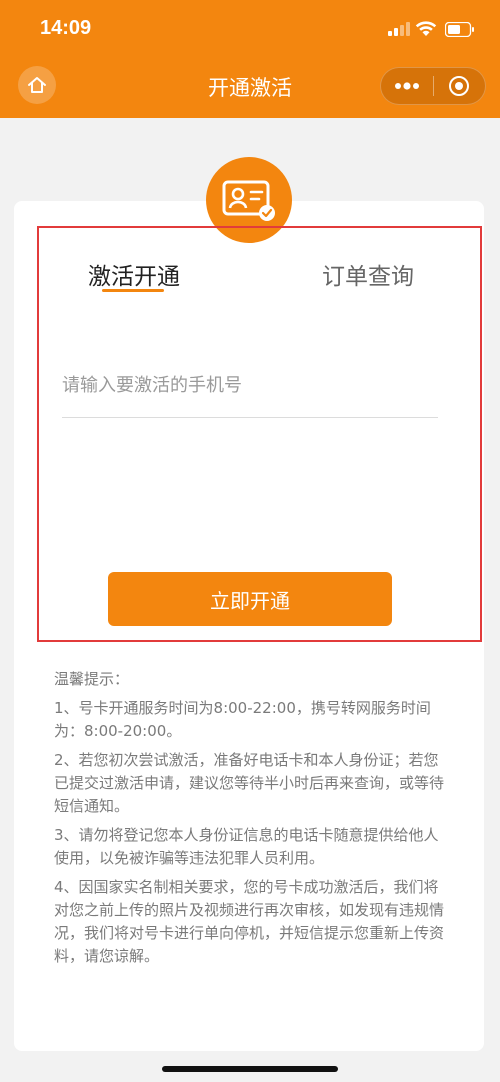  Describe the element at coordinates (250, 1069) in the screenshot. I see `home-indicator` at that location.